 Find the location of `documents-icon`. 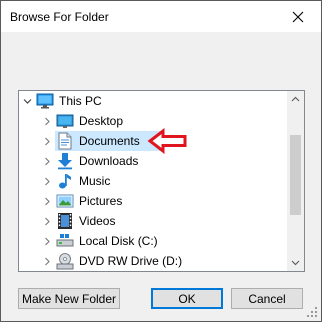

documents-icon is located at coordinates (65, 141).